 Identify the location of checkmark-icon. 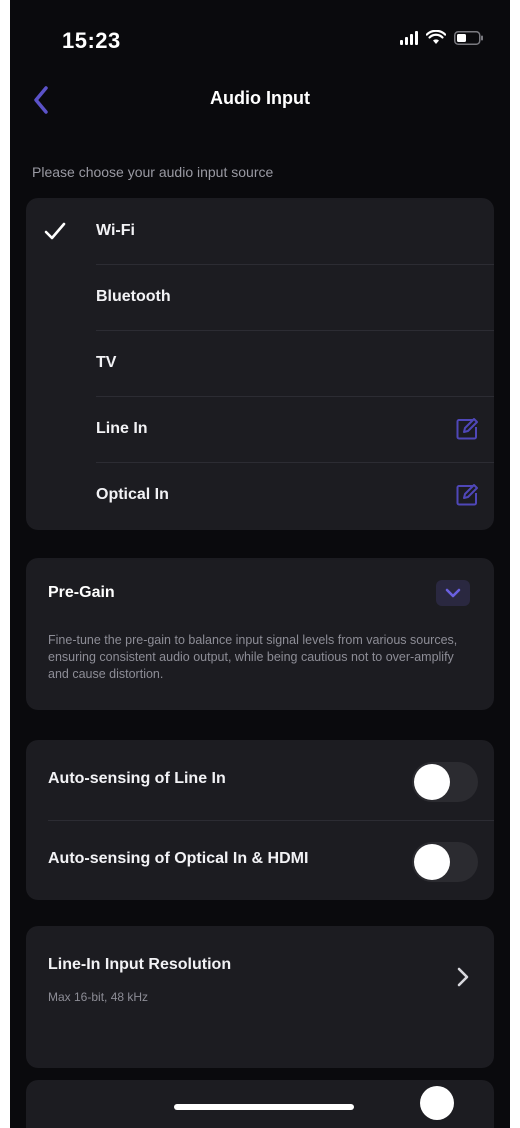
(55, 233).